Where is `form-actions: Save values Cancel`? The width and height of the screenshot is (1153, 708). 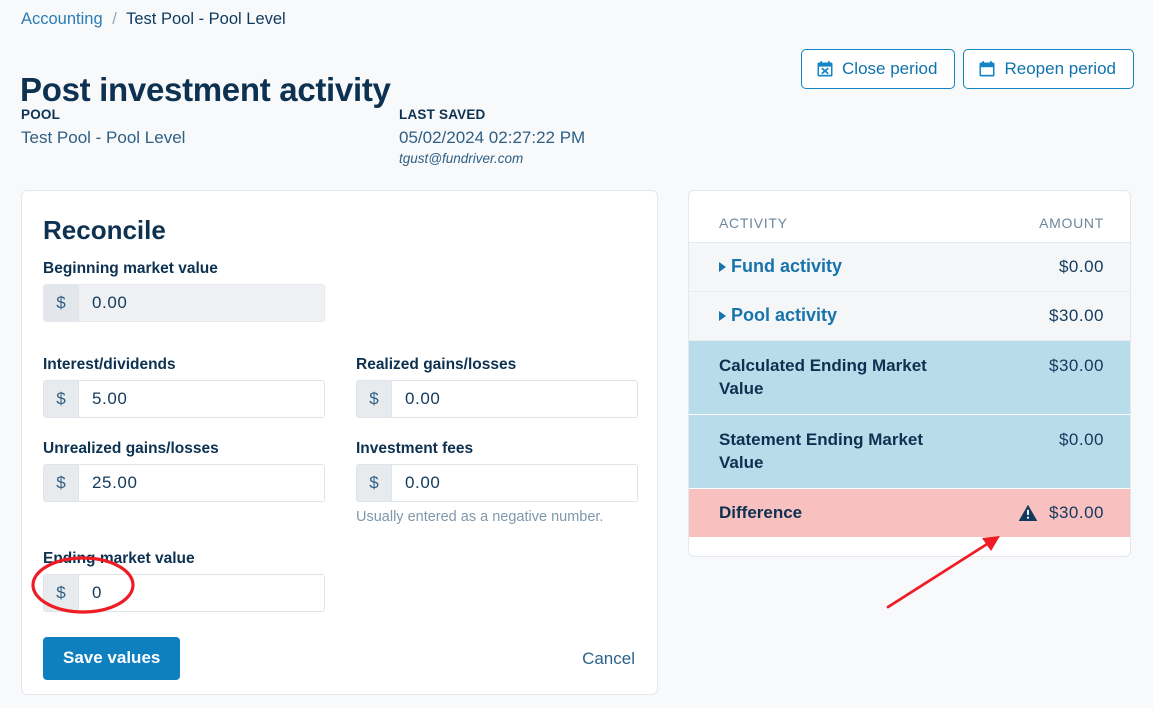 form-actions: Save values Cancel is located at coordinates (341, 658).